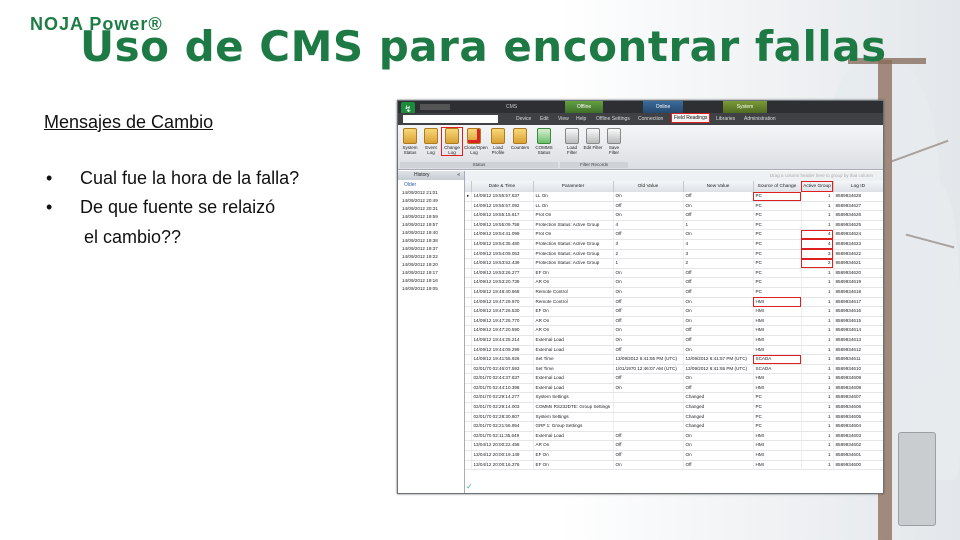 Image resolution: width=960 pixels, height=540 pixels. Describe the element at coordinates (593, 139) in the screenshot. I see `edit-filter-button: Edit Filter` at that location.